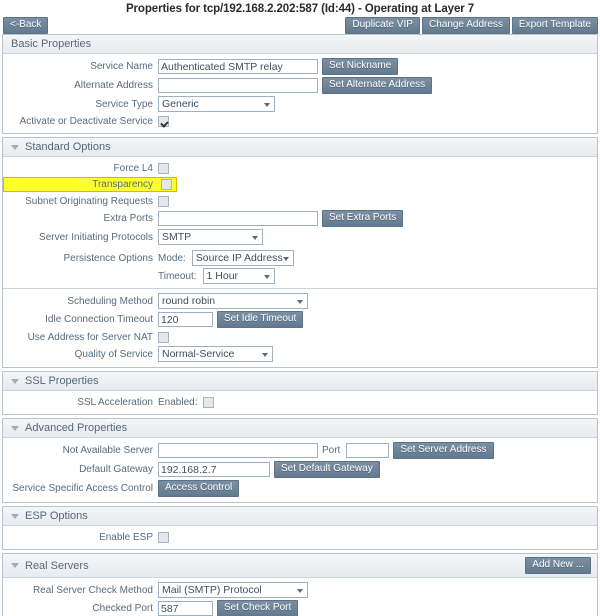 The image size is (600, 616). I want to click on persistence-mode-select-wrap: Source IP Address, so click(242, 258).